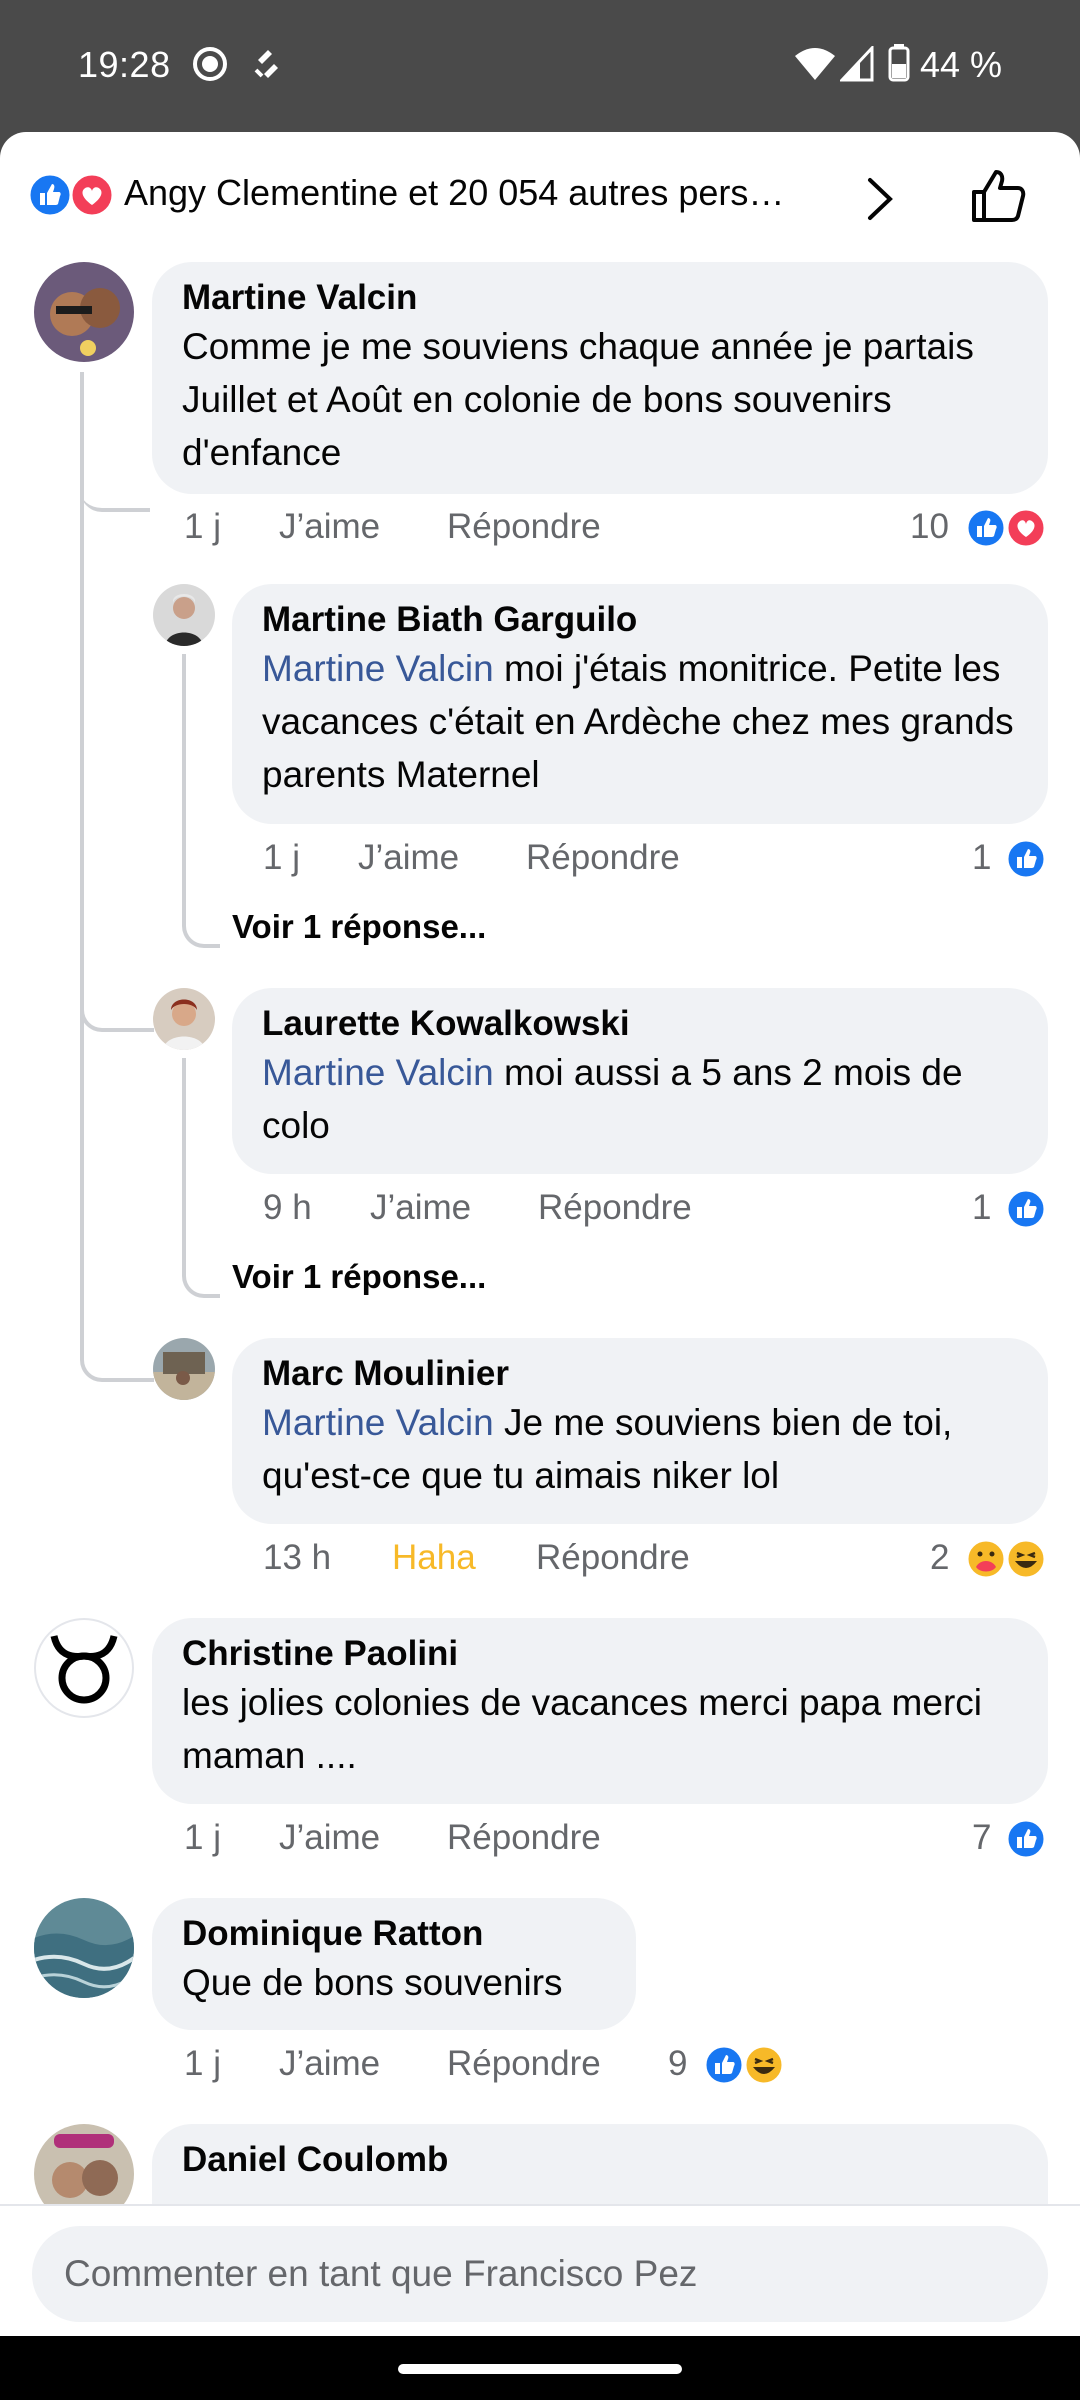 The height and width of the screenshot is (2400, 1080). I want to click on comment-time: 9 h, so click(287, 1207).